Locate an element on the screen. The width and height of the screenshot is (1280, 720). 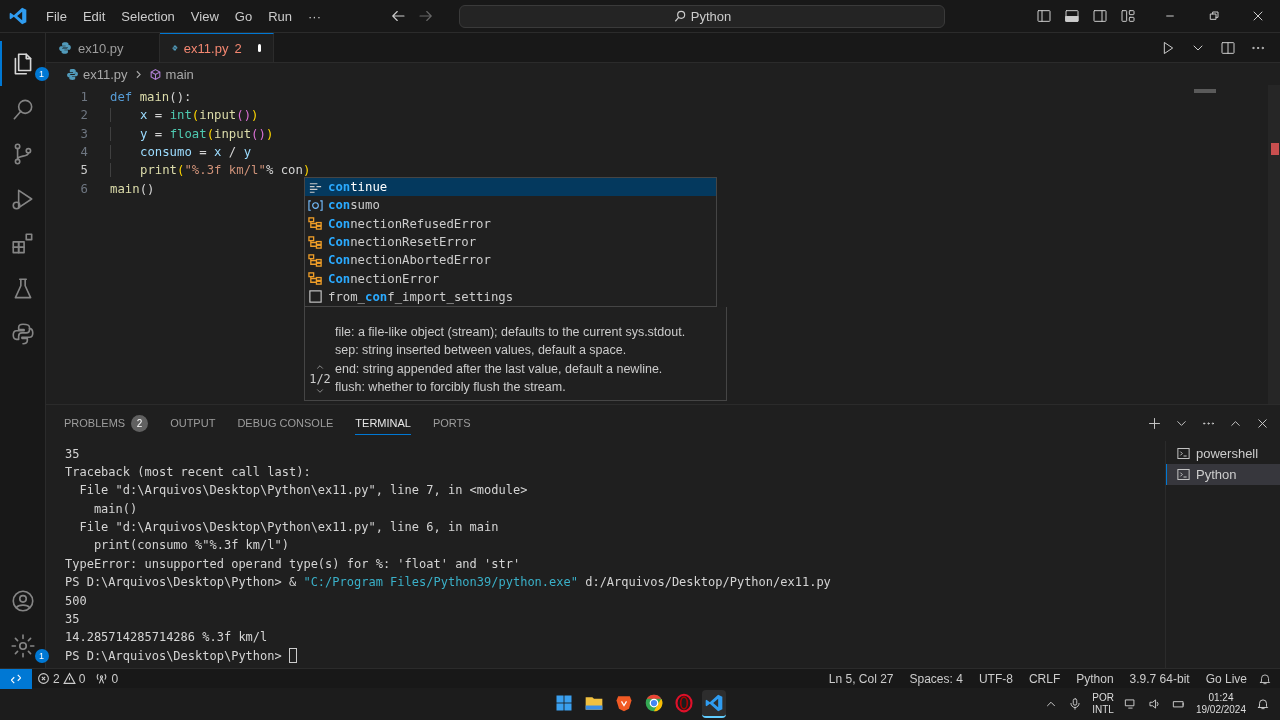
terminal-list-item: powershell is located at coordinates (1223, 454).